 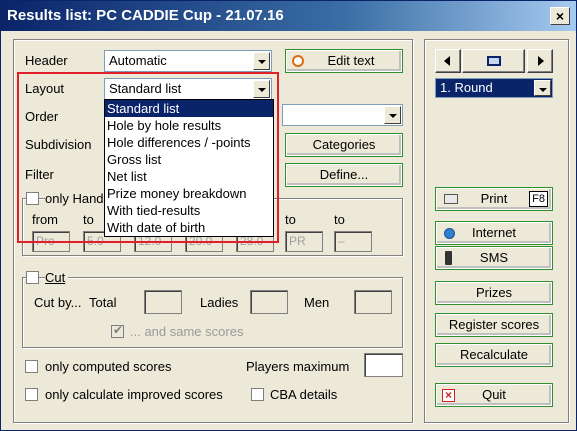 What do you see at coordinates (145, 15) in the screenshot?
I see `window-title: Results list: PC CADDIE Cup - 21.07.16` at bounding box center [145, 15].